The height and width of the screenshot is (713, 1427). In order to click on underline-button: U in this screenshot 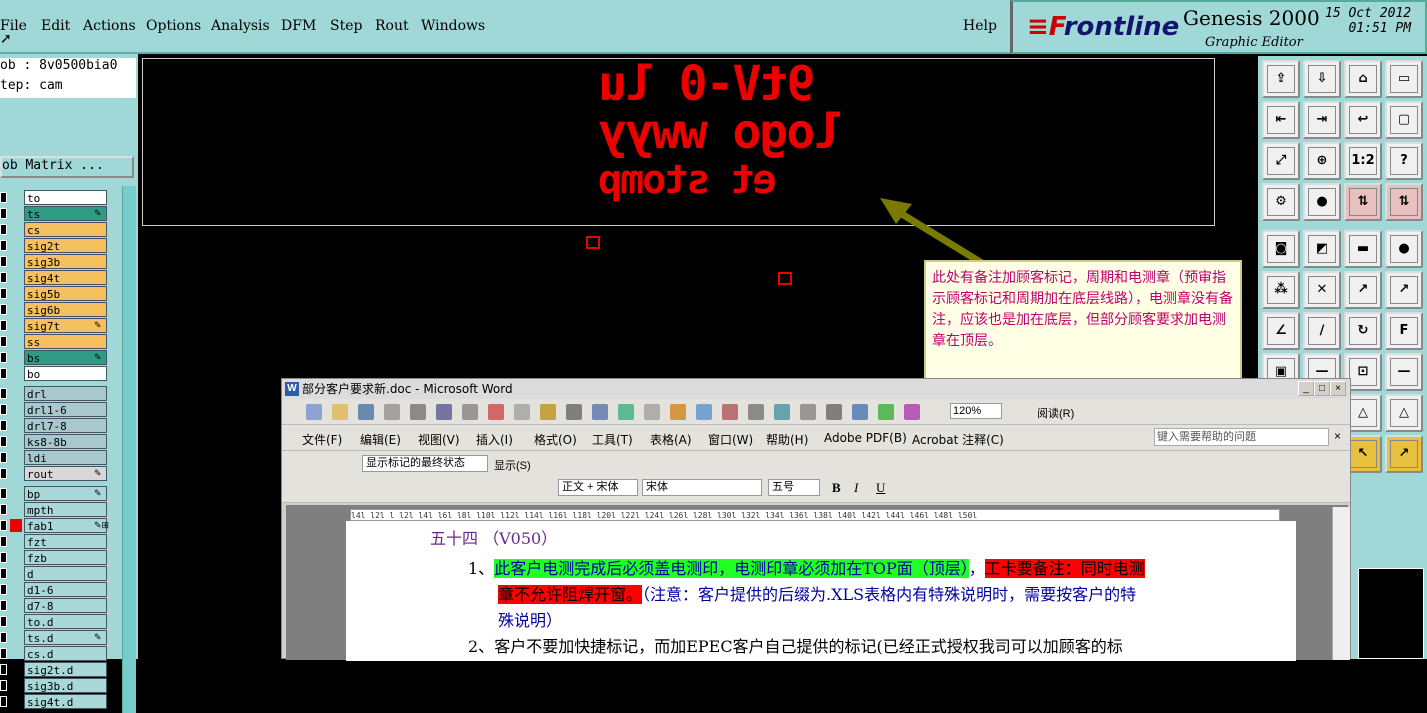, I will do `click(880, 488)`.